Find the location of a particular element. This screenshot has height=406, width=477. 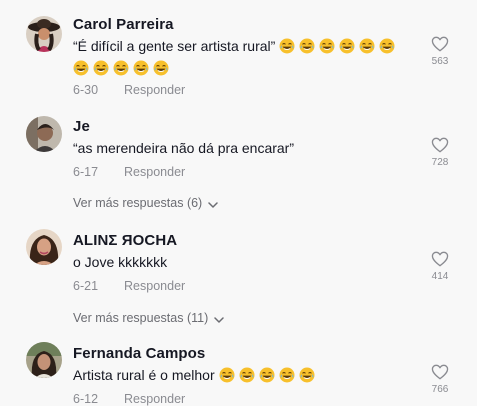

comment-text: “as merendeira não dá pra encarar” is located at coordinates (184, 148).